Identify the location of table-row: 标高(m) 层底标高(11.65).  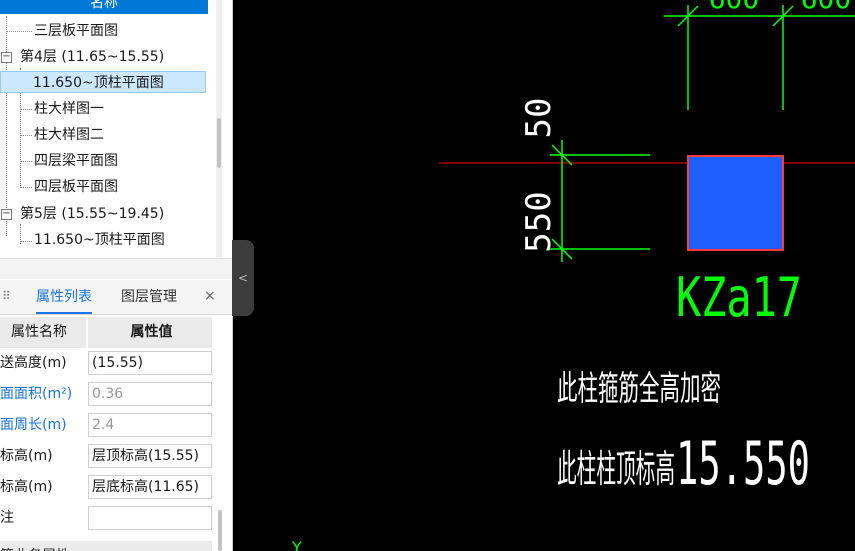
(108, 487).